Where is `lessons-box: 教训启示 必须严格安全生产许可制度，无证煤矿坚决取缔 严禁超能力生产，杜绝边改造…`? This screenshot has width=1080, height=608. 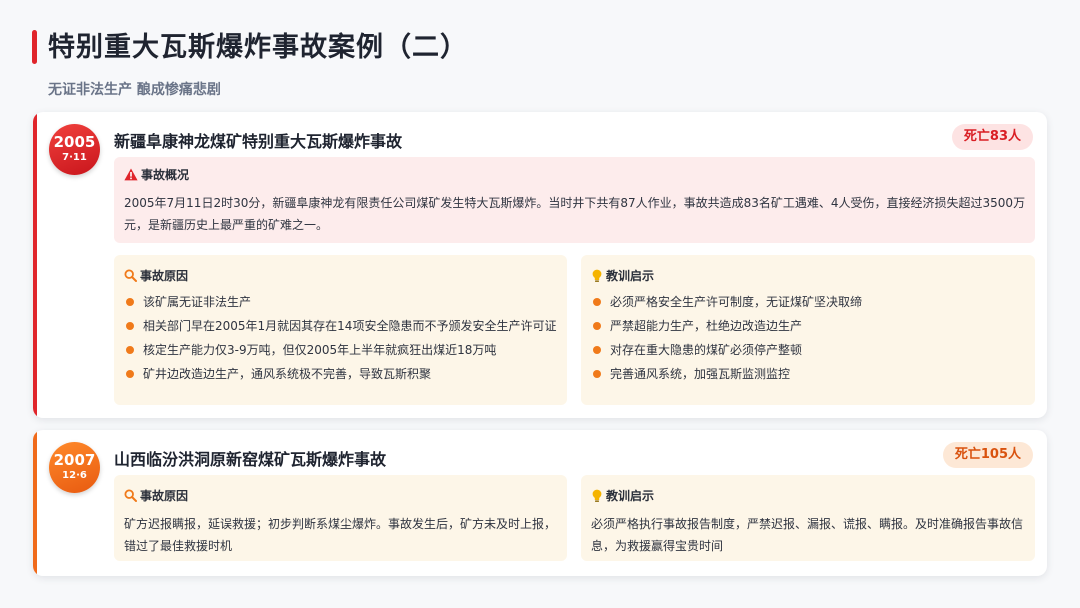 lessons-box: 教训启示 必须严格安全生产许可制度，无证煤矿坚决取缔 严禁超能力生产，杜绝边改造… is located at coordinates (808, 330).